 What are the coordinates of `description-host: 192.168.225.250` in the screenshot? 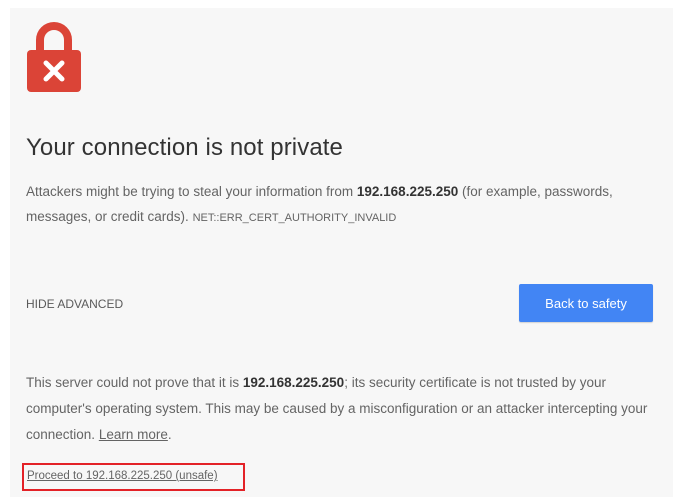 It's located at (407, 191).